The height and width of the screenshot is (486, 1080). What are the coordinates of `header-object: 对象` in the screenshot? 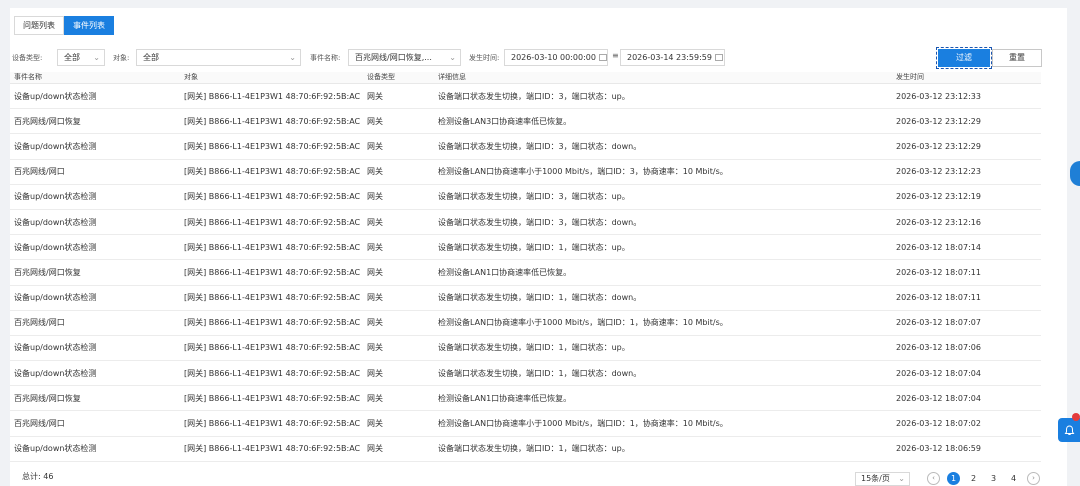 It's located at (275, 77).